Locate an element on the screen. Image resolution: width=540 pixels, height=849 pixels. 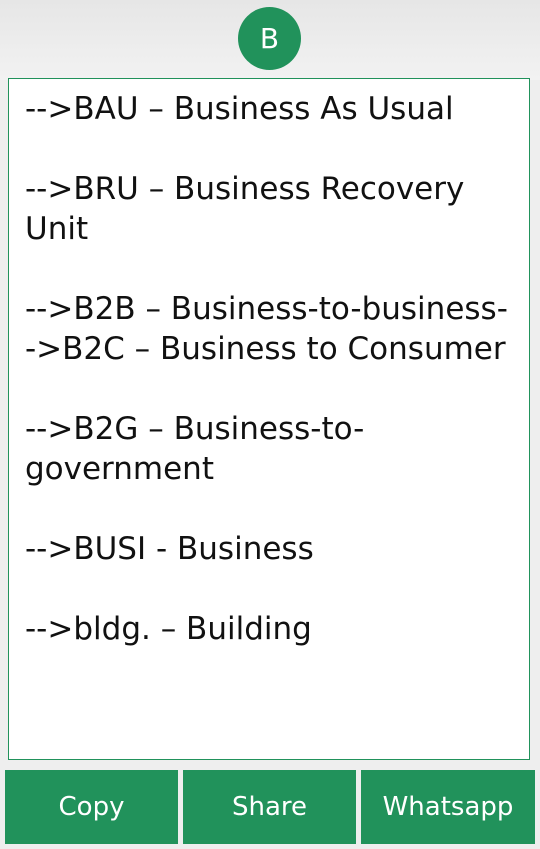
share-button: Share is located at coordinates (269, 807).